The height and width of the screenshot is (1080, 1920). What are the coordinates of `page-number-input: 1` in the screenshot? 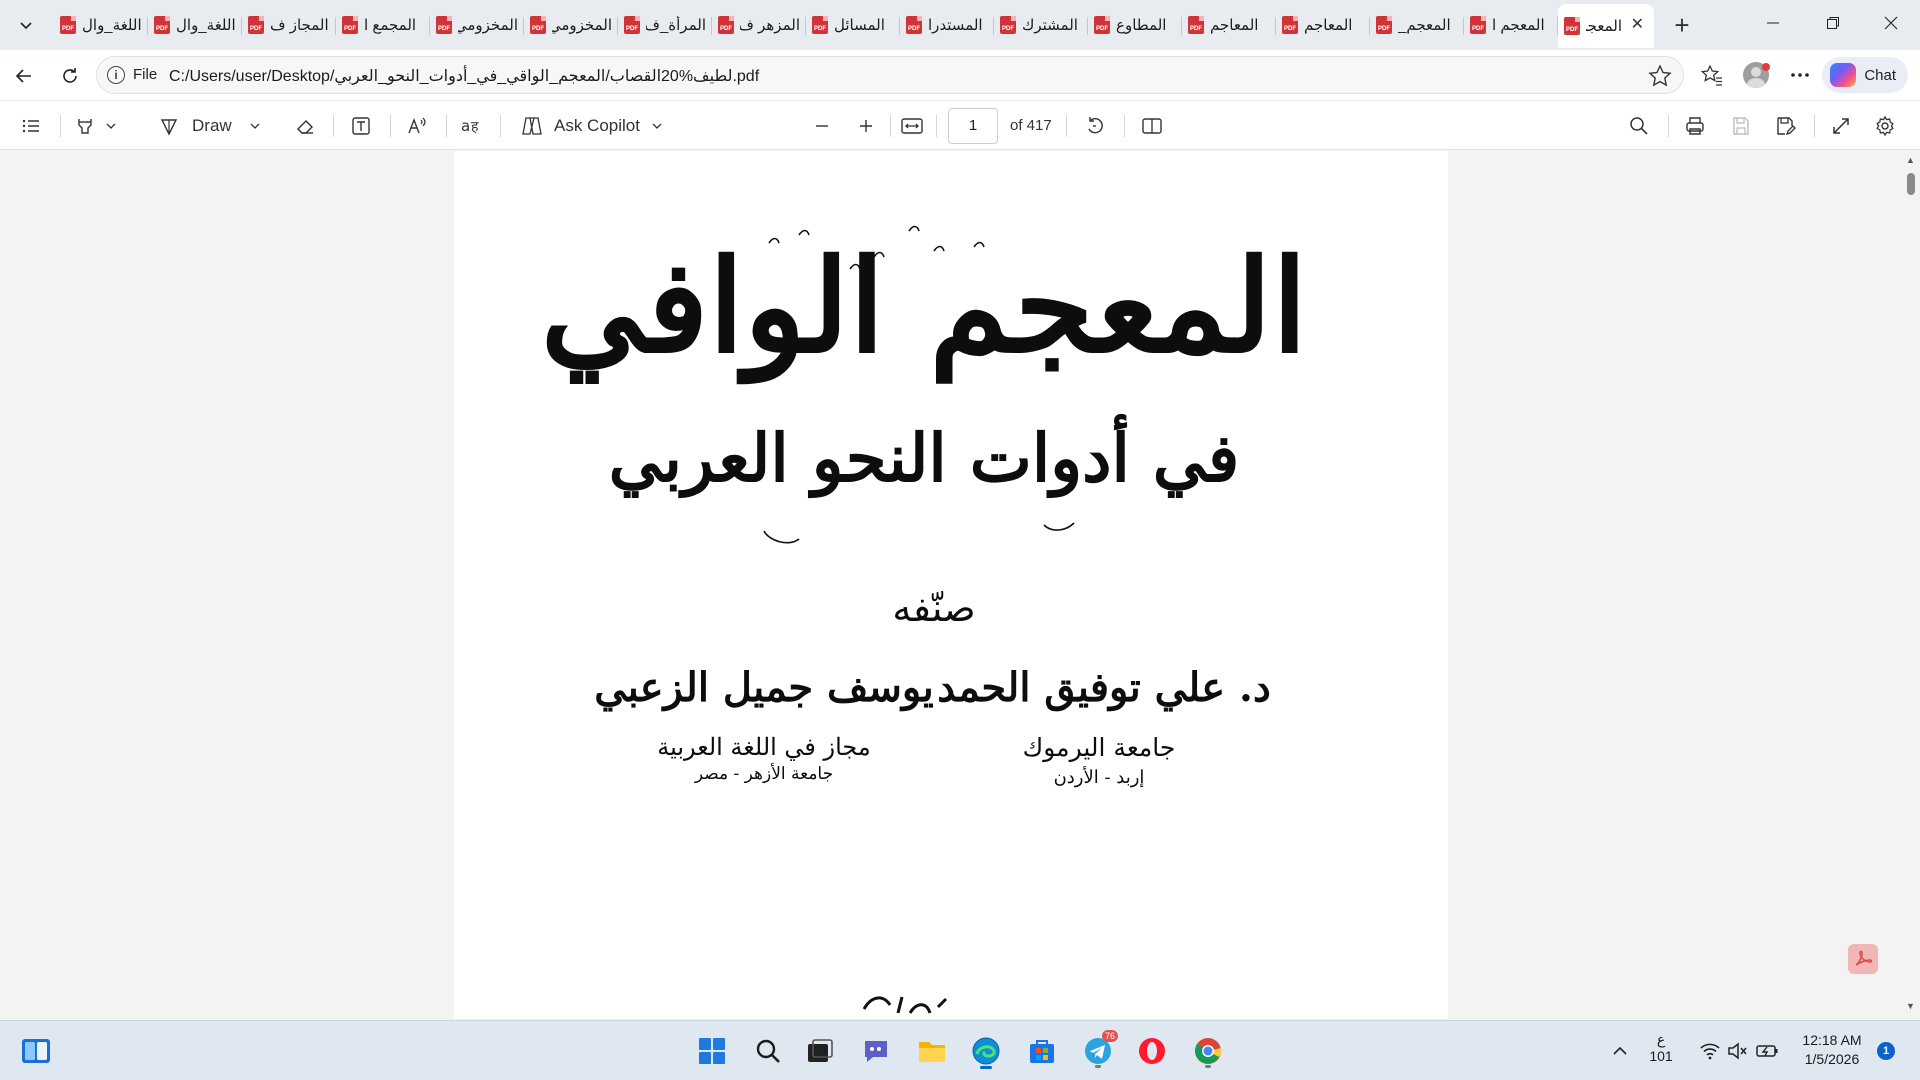 It's located at (973, 126).